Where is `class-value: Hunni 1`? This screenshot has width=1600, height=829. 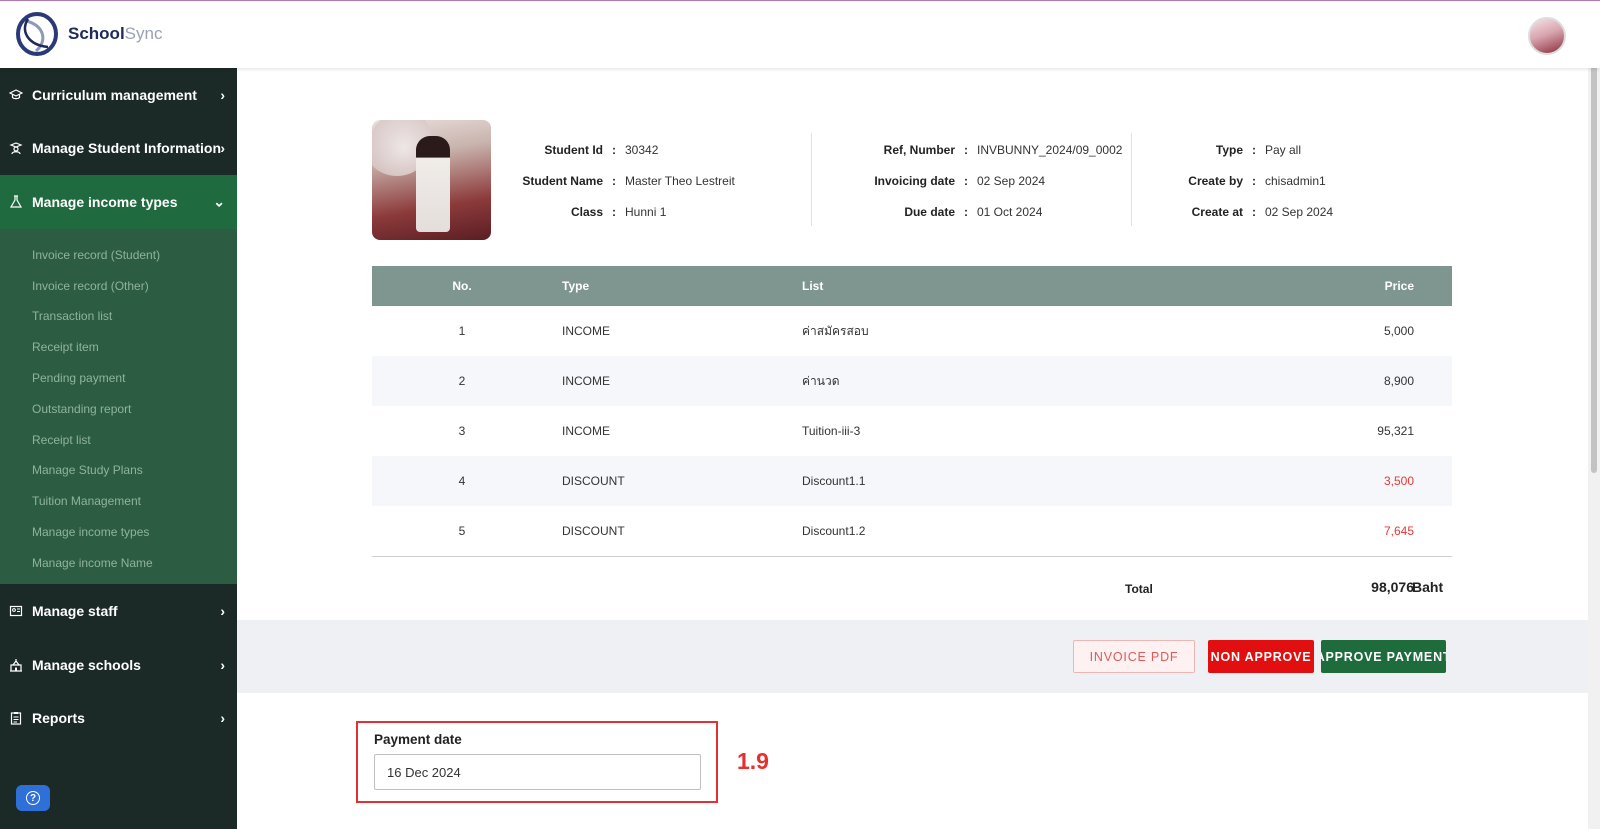
class-value: Hunni 1 is located at coordinates (646, 211).